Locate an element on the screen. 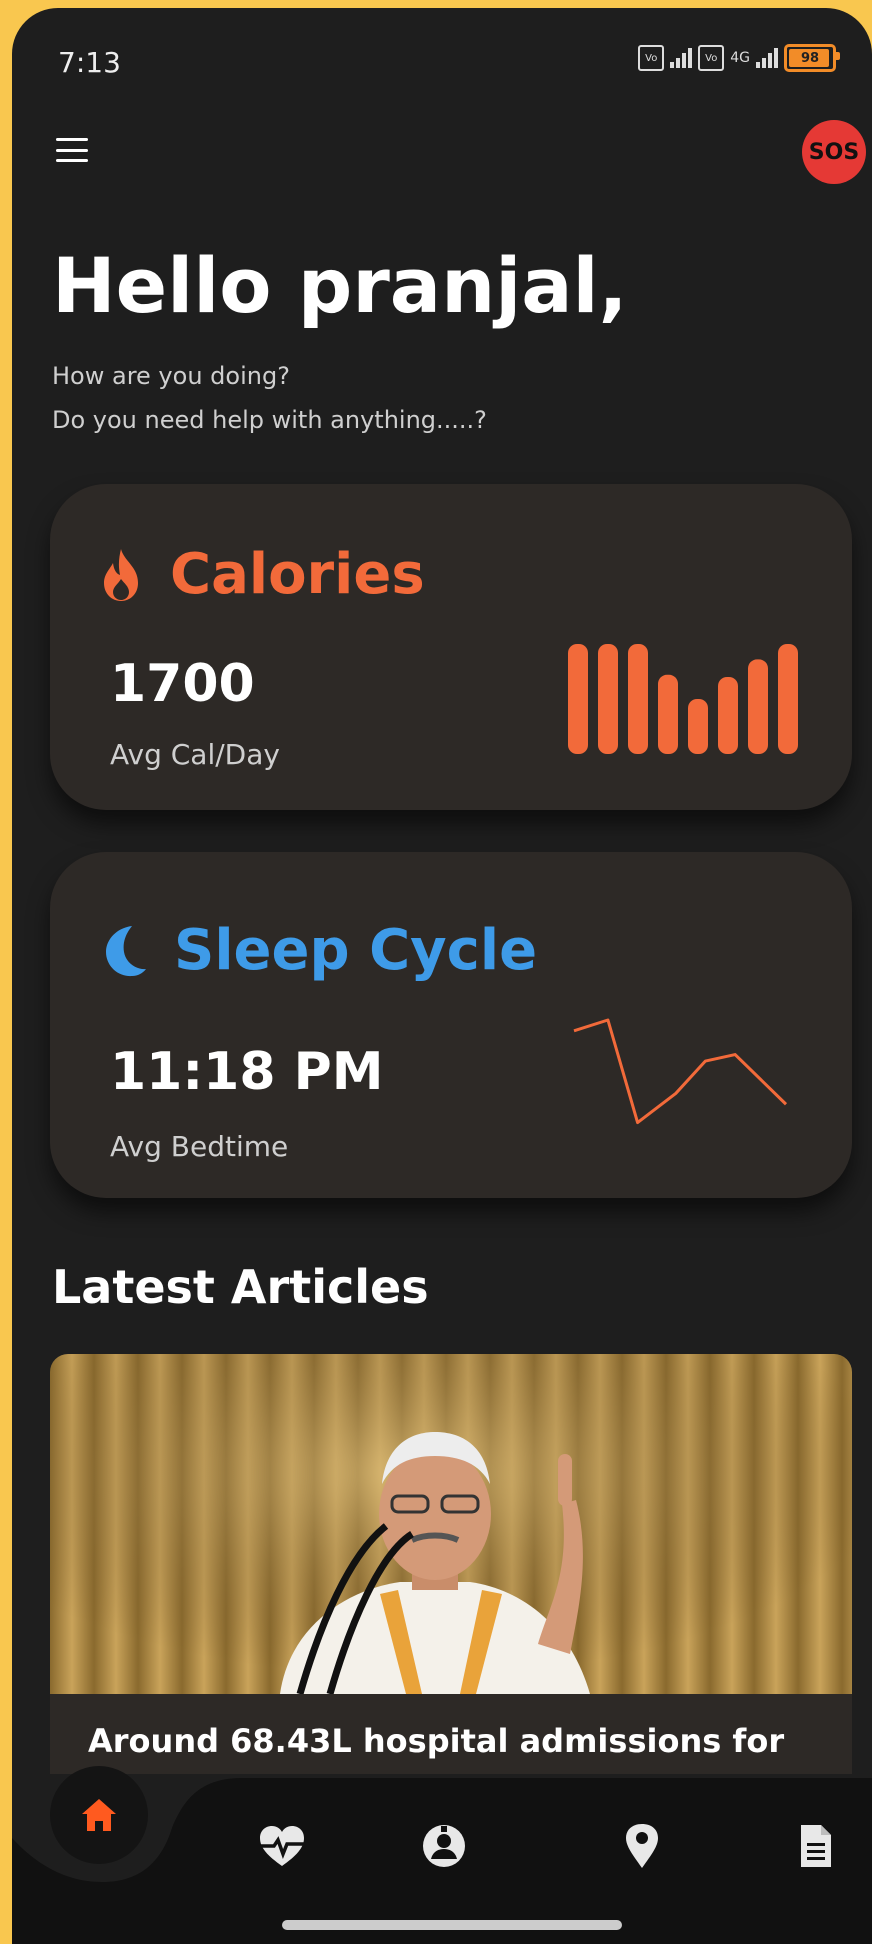 This screenshot has height=1944, width=872. calories-title: Calories is located at coordinates (297, 574).